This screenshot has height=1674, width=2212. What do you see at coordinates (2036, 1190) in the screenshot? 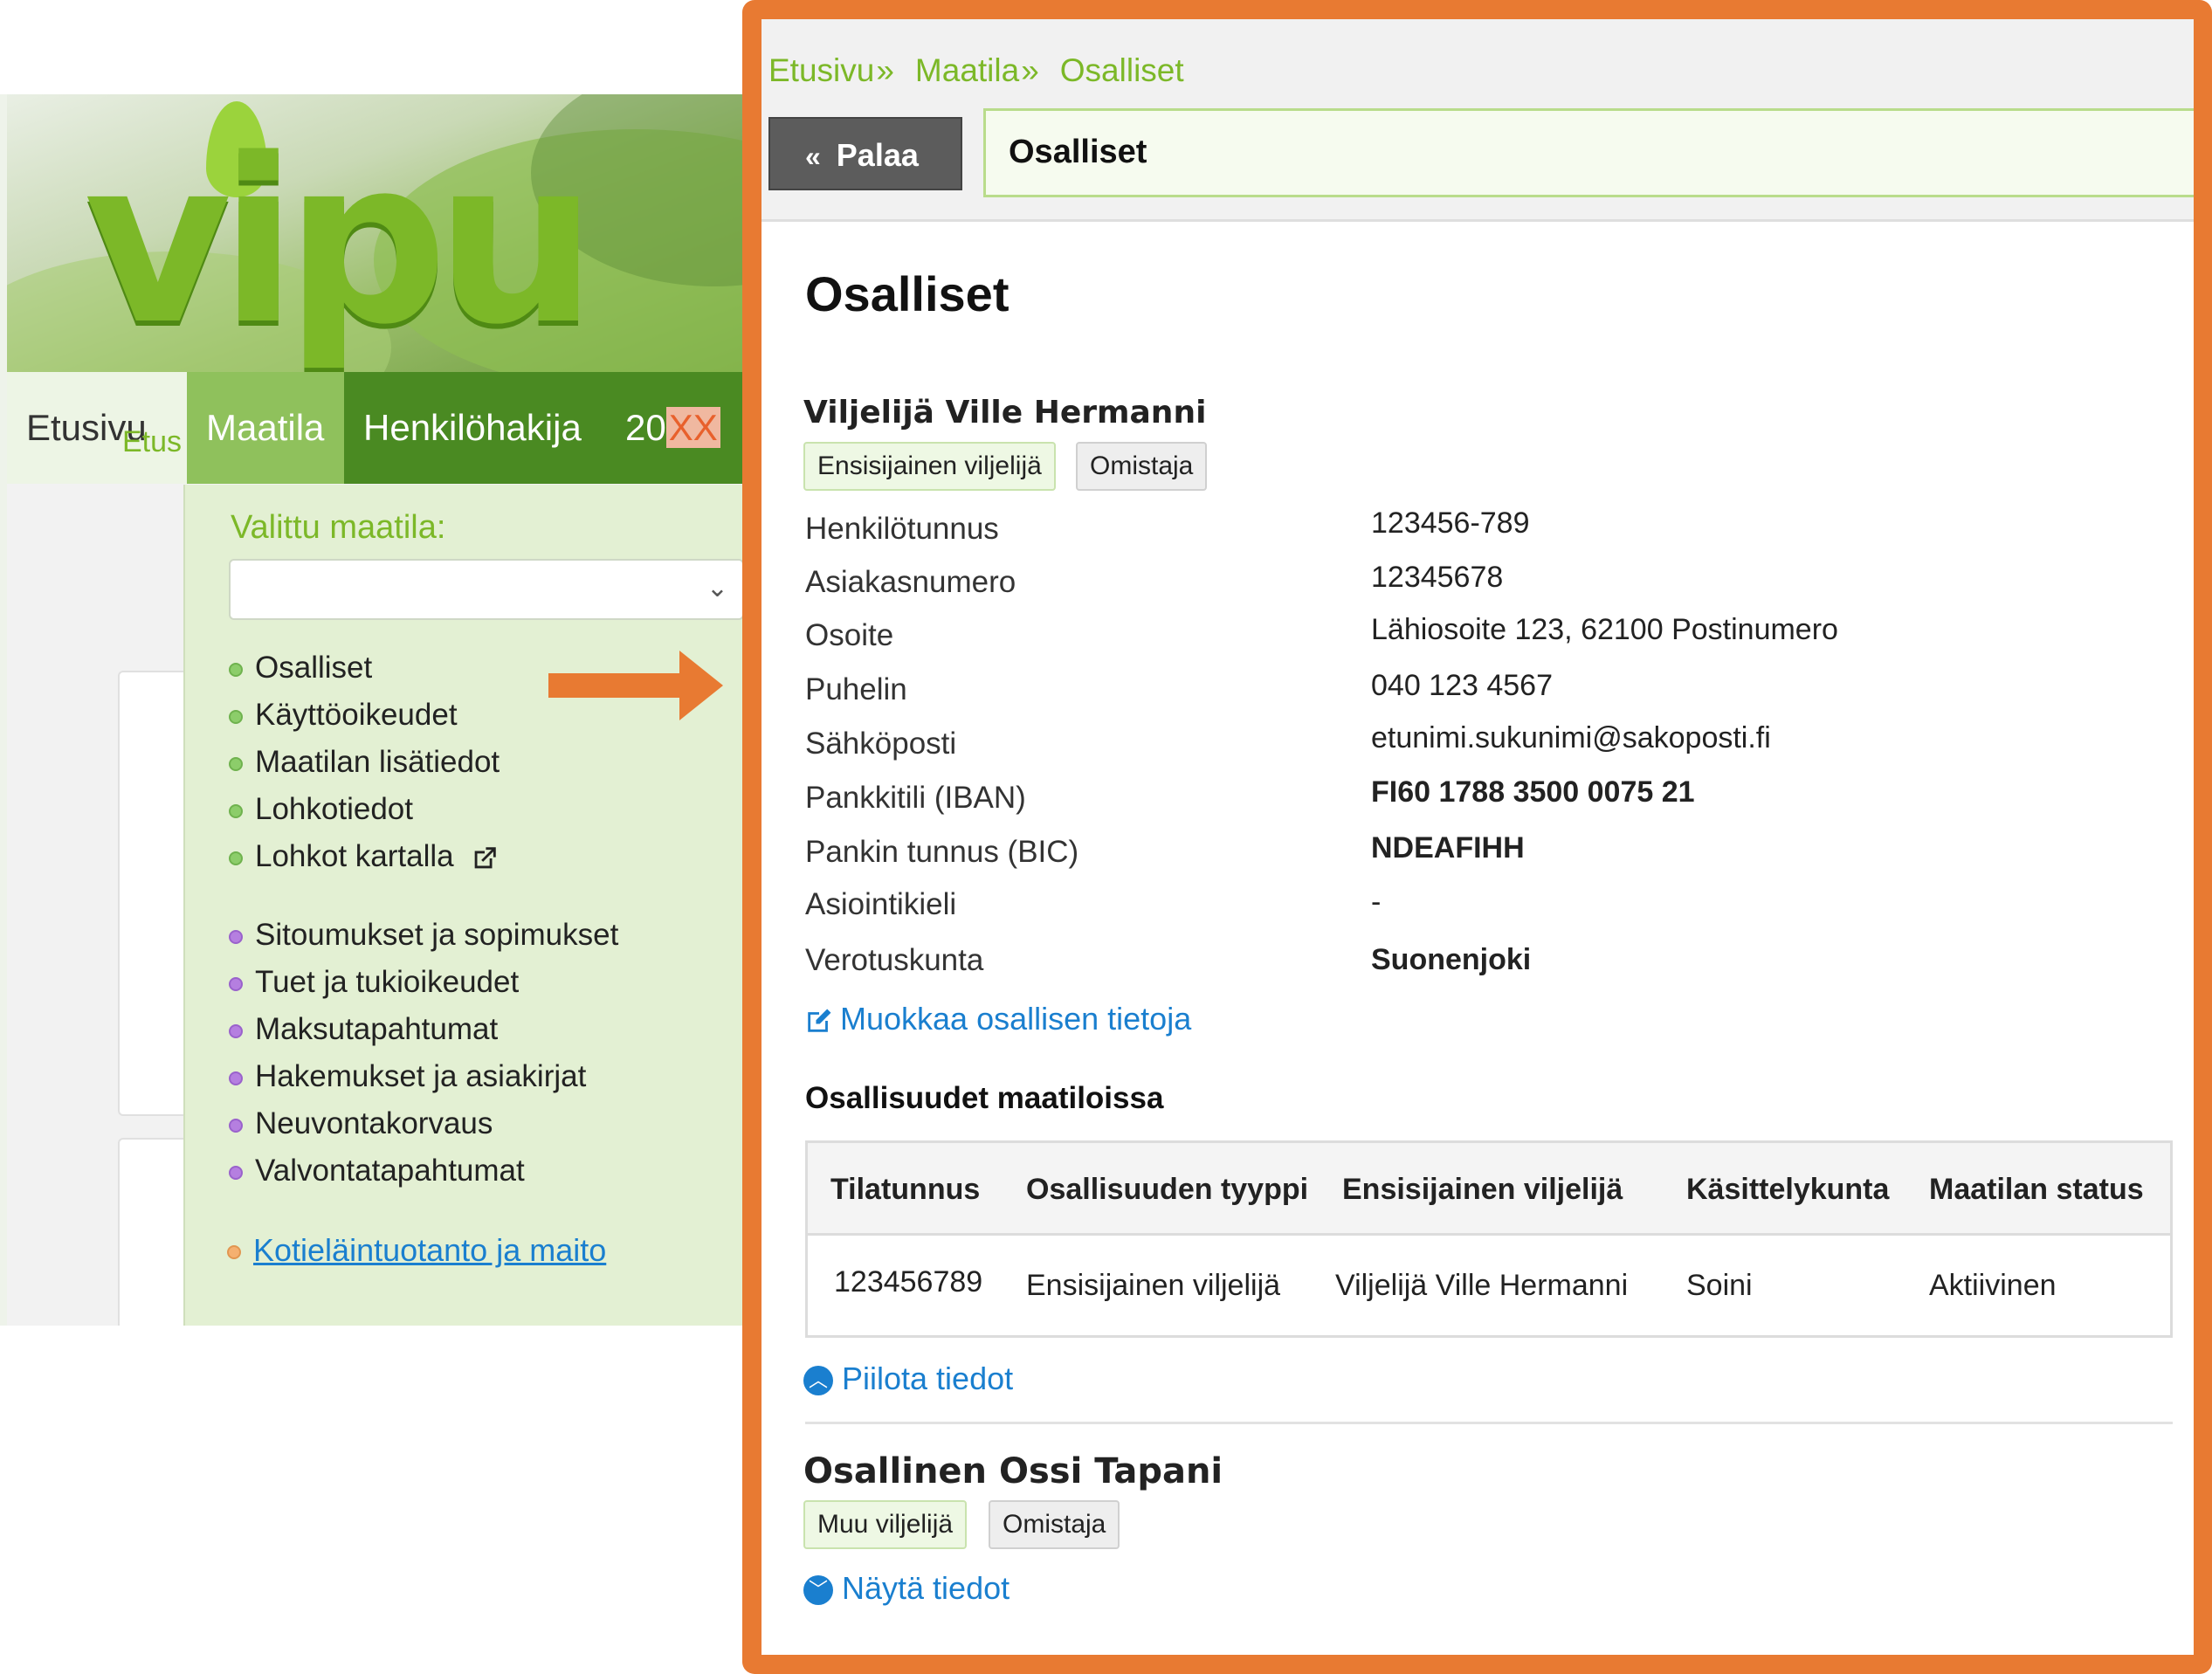
I see `column-header-maatilan-status: Maatilan status` at bounding box center [2036, 1190].